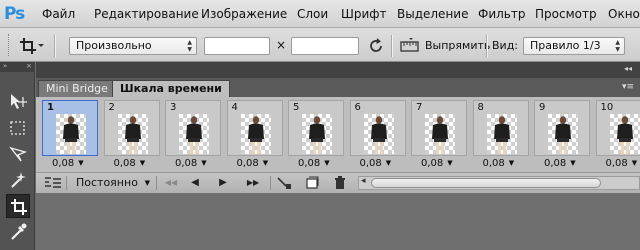 The image size is (640, 250). I want to click on menu-edit: Редактирование, so click(146, 14).